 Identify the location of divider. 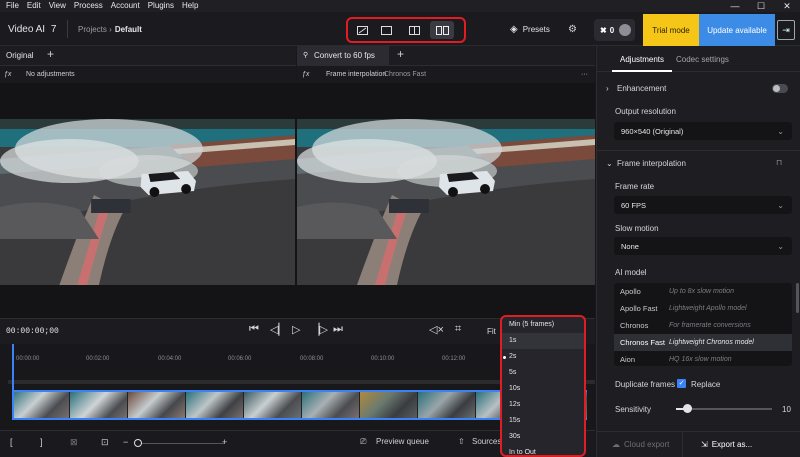
(682, 444).